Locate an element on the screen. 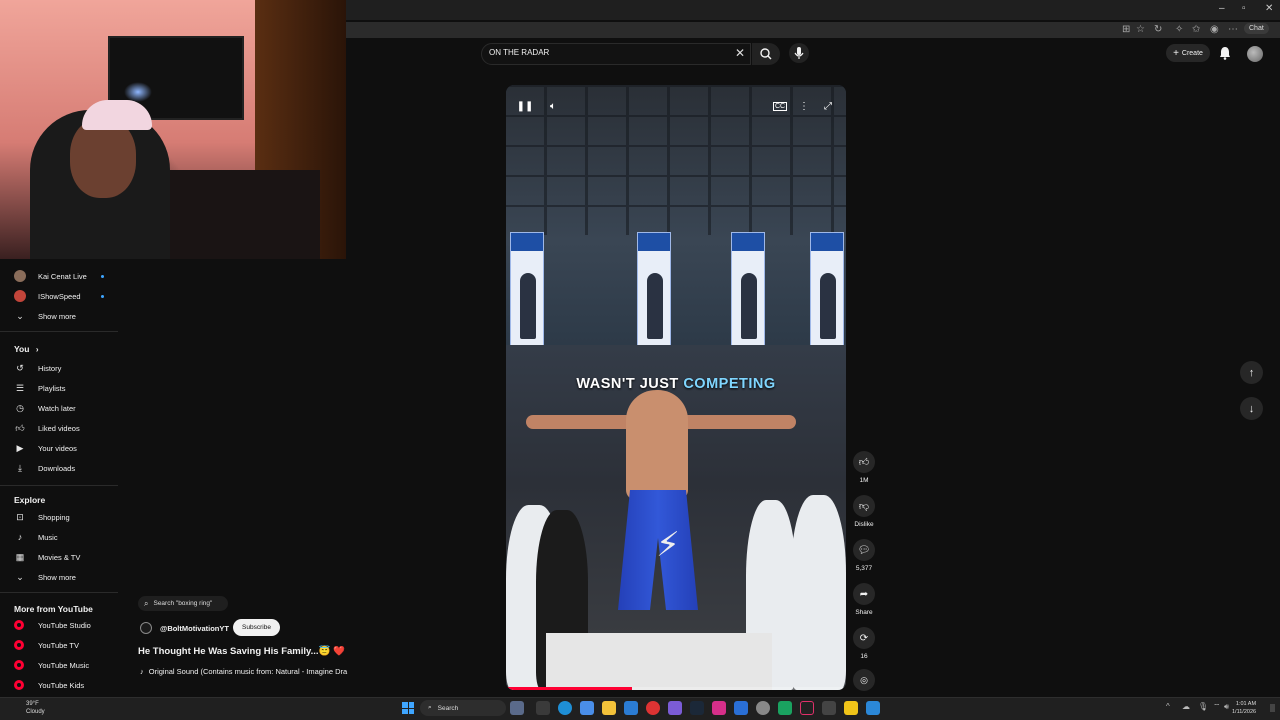  remix-button: ⟳ is located at coordinates (864, 638).